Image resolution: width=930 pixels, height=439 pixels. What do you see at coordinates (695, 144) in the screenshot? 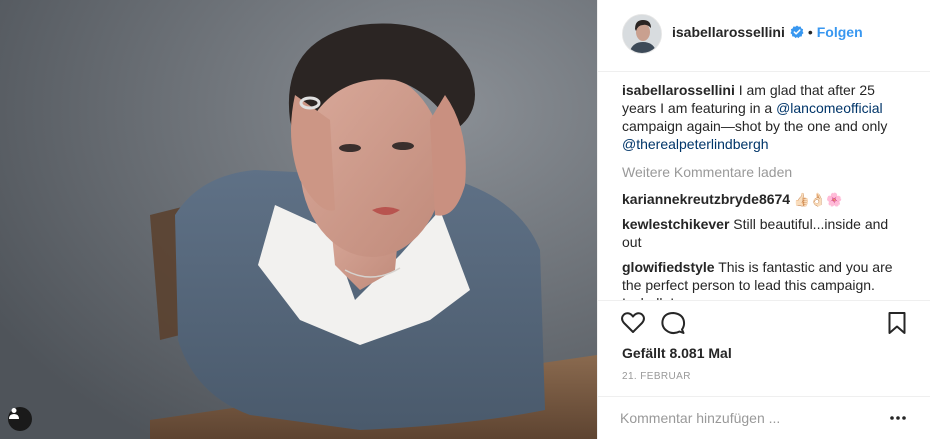
I see `mention-link: @therealpeterlindbergh` at bounding box center [695, 144].